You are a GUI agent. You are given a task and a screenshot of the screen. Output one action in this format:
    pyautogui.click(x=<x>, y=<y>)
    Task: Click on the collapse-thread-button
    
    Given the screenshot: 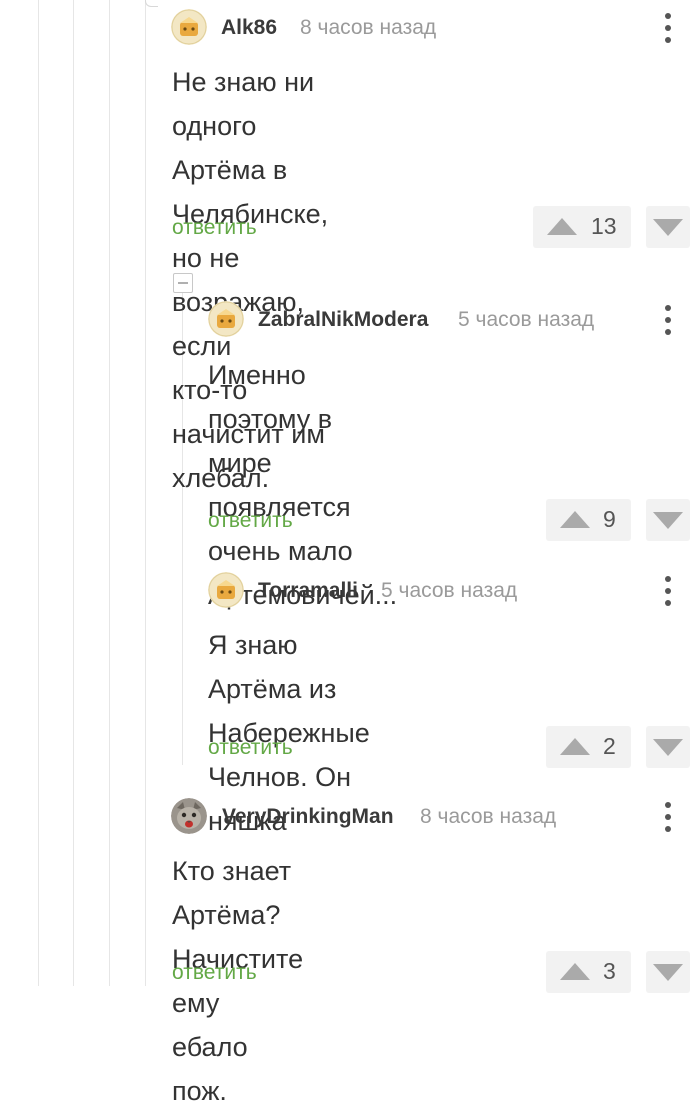 What is the action you would take?
    pyautogui.click(x=183, y=283)
    